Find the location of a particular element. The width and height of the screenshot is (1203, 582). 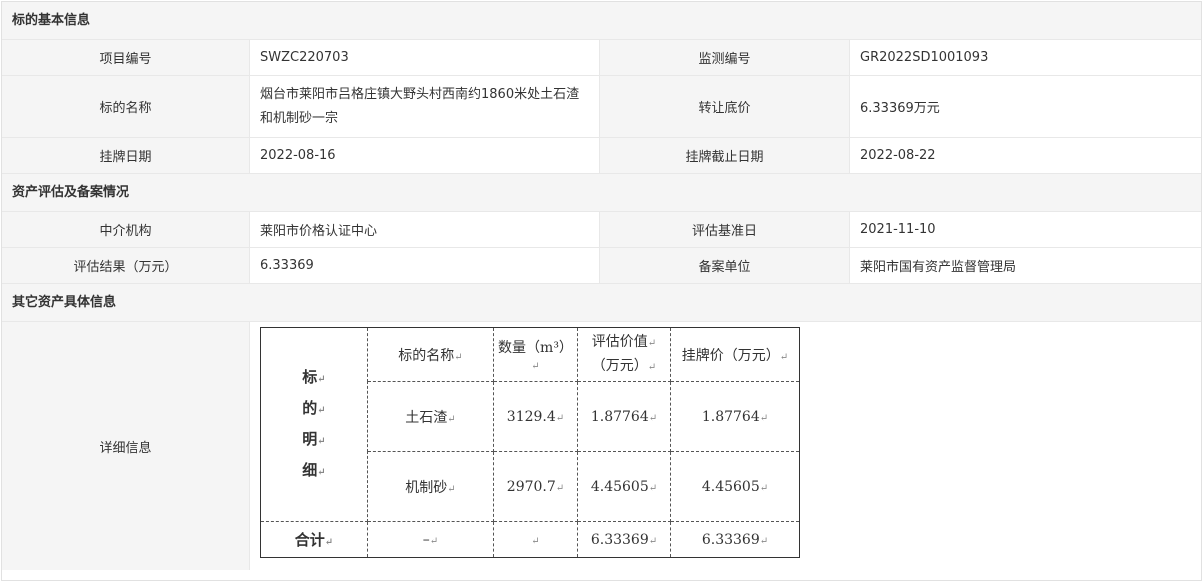

cell-qty: 2970.7↵ is located at coordinates (535, 486).